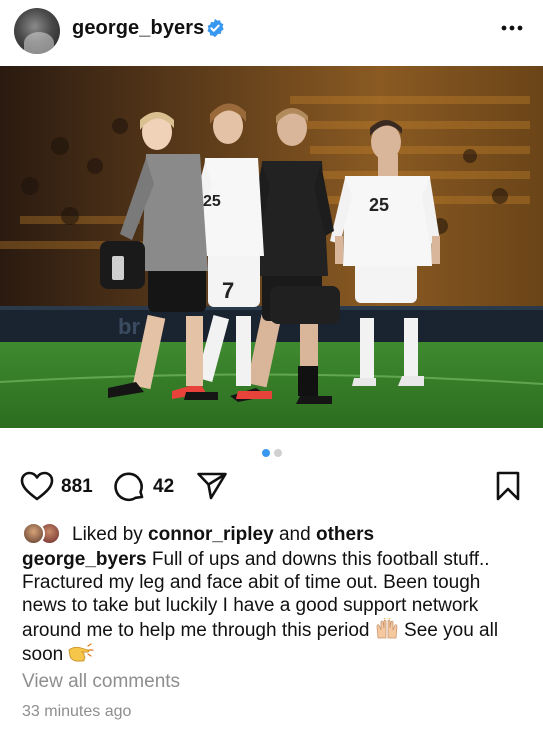 This screenshot has width=543, height=750. Describe the element at coordinates (163, 487) in the screenshot. I see `comment-count: 42` at that location.